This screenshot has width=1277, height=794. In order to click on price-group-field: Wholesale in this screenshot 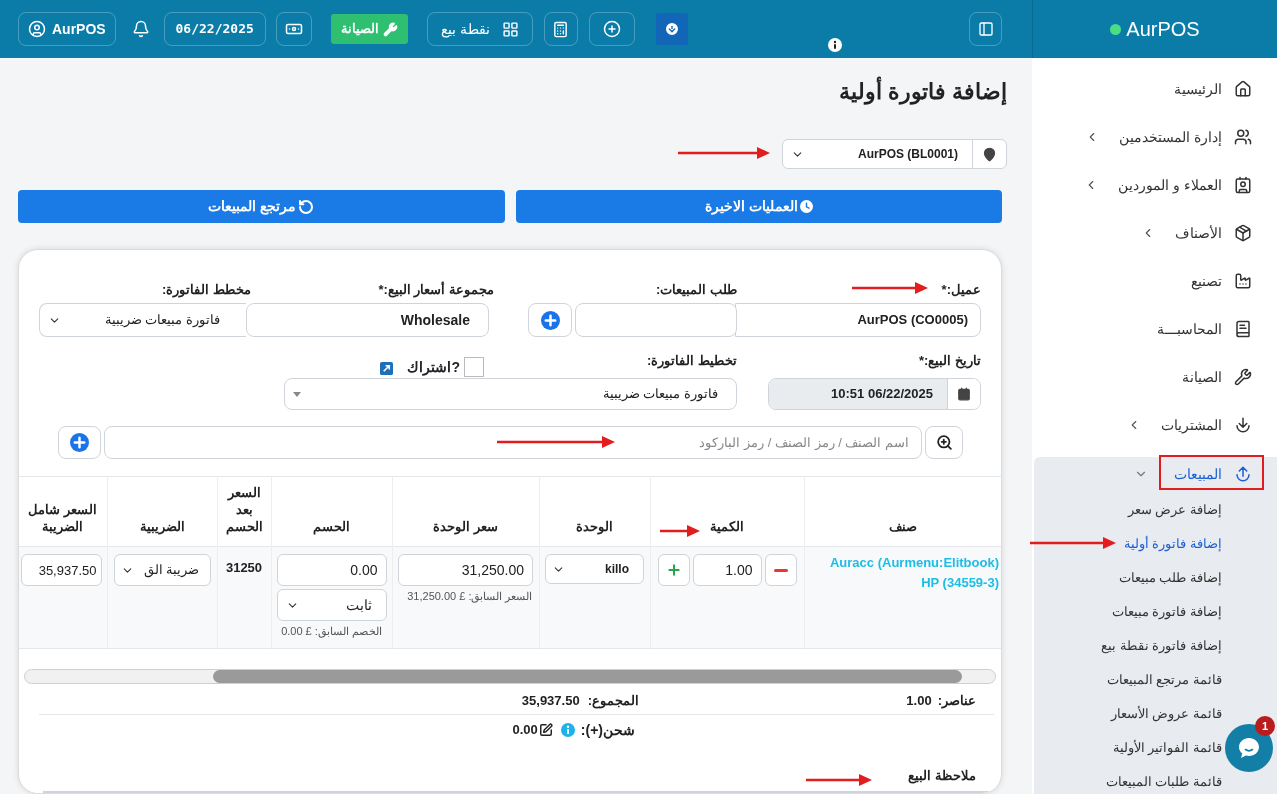, I will do `click(367, 320)`.